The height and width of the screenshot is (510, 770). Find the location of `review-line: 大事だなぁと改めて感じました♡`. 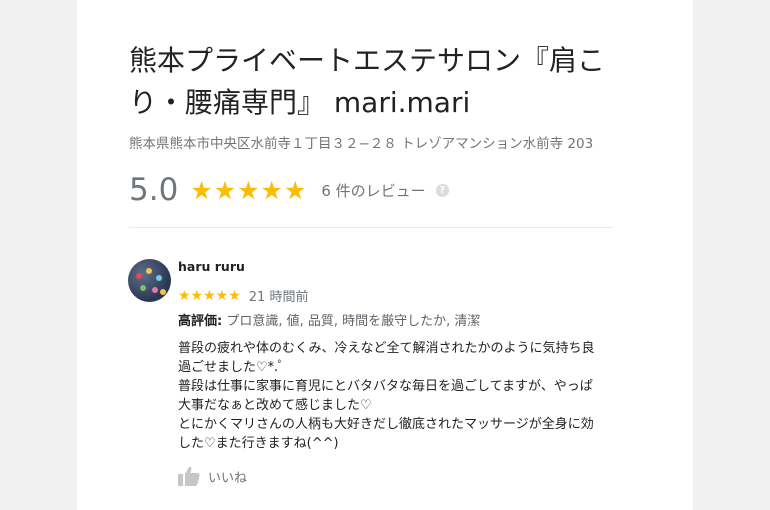

review-line: 大事だなぁと改めて感じました♡ is located at coordinates (275, 405).